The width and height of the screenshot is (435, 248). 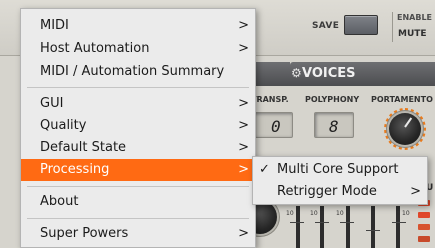 What do you see at coordinates (296, 73) in the screenshot?
I see `gear-icon: ⚙` at bounding box center [296, 73].